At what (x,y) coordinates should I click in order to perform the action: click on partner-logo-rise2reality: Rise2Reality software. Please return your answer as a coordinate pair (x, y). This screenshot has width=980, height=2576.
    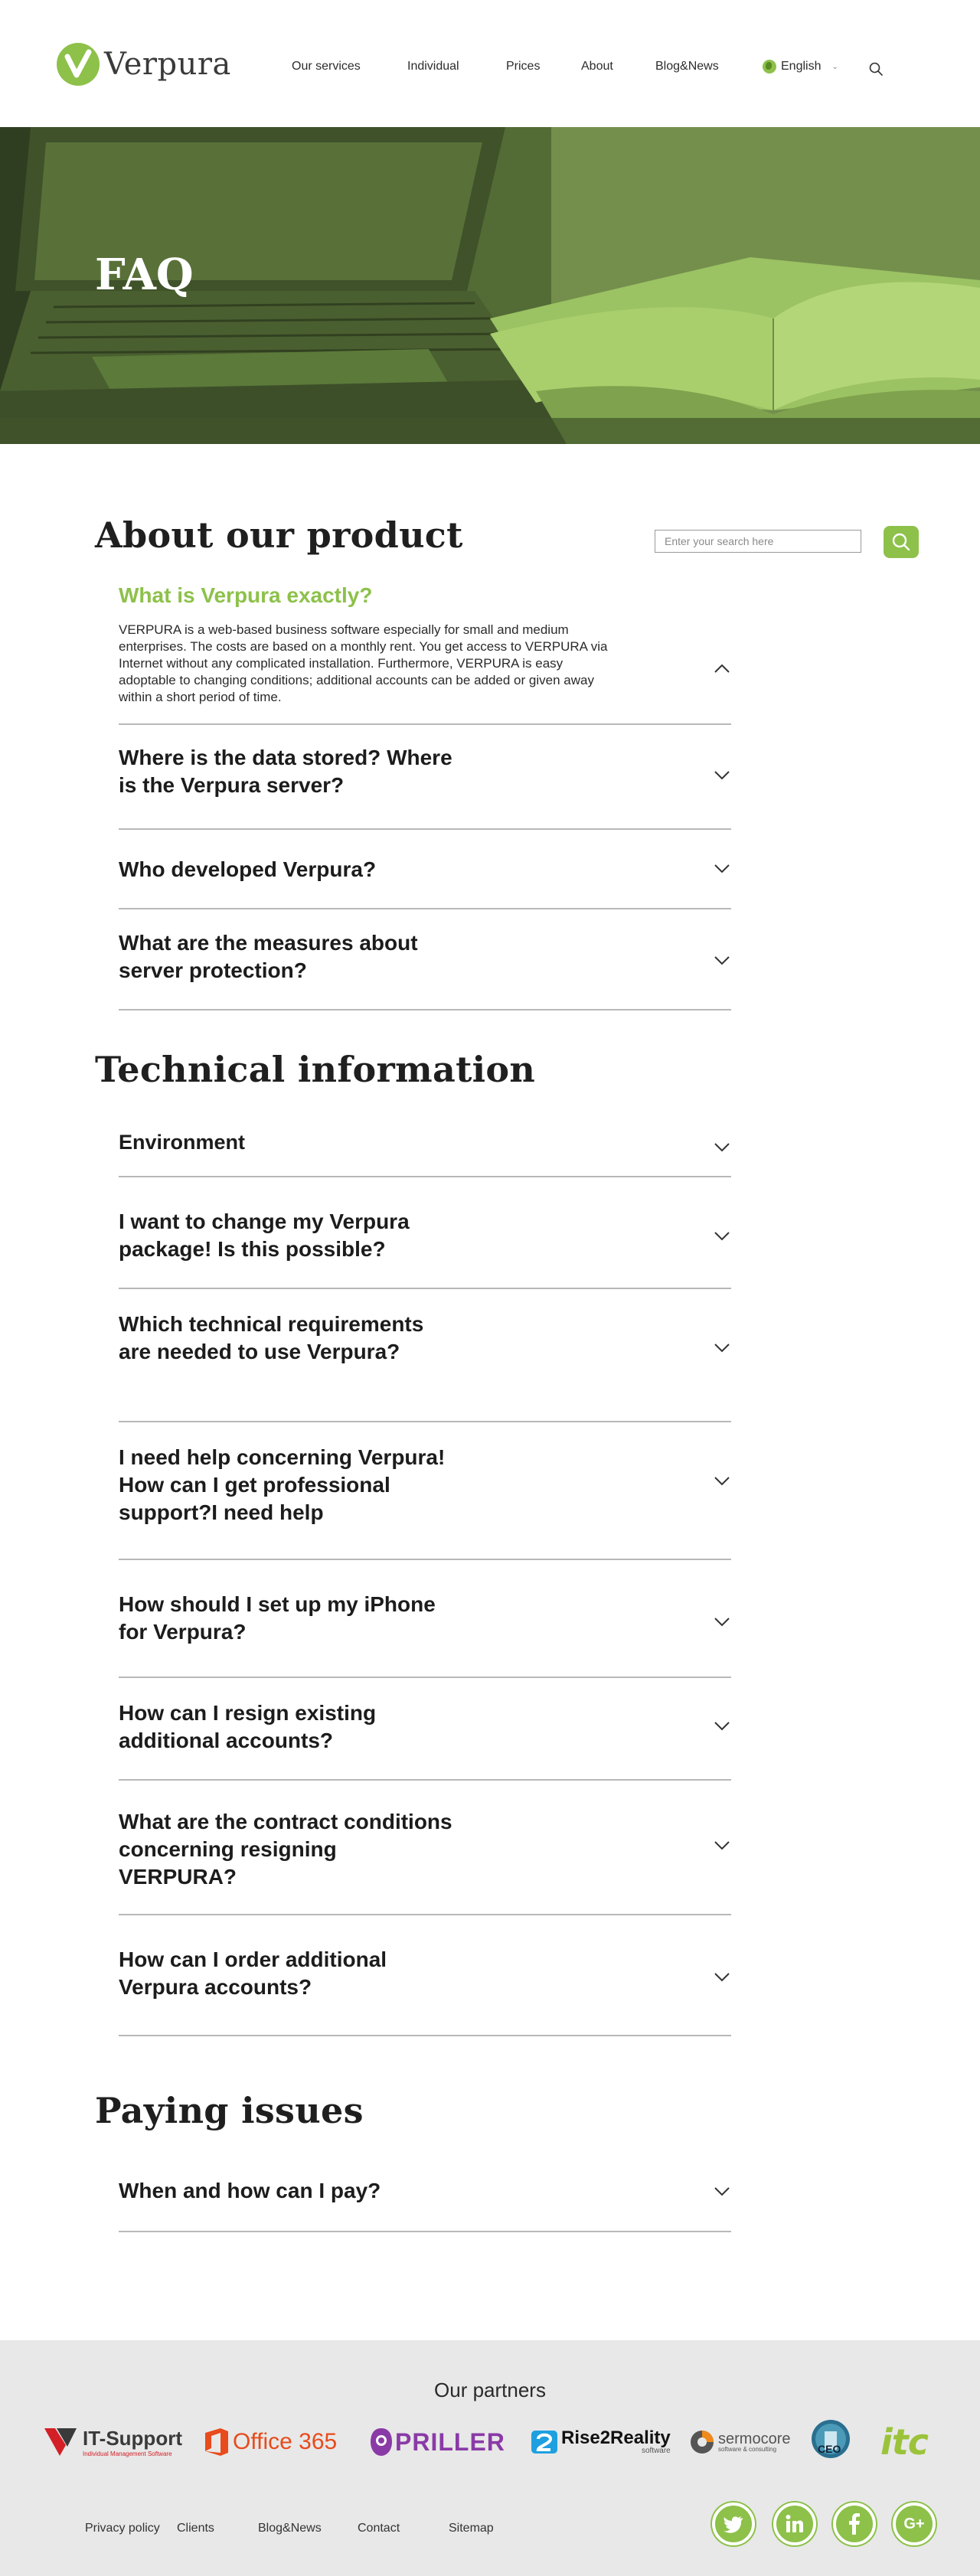
    Looking at the image, I should click on (600, 2442).